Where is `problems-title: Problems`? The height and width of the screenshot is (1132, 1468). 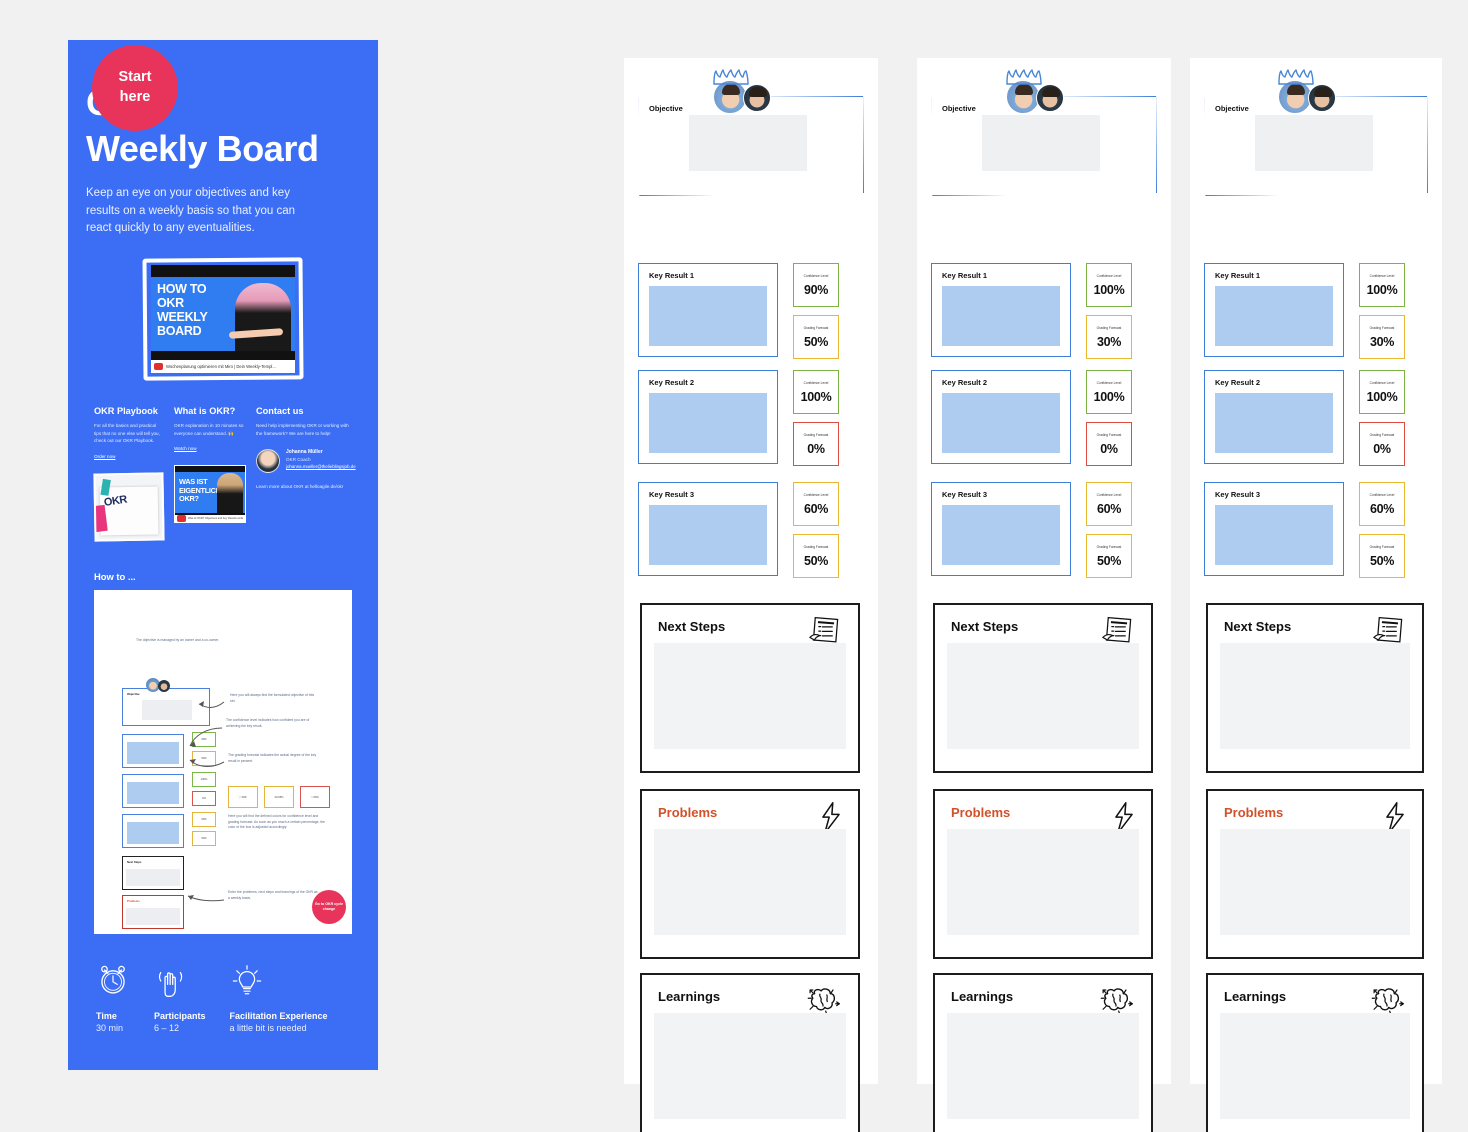 problems-title: Problems is located at coordinates (688, 812).